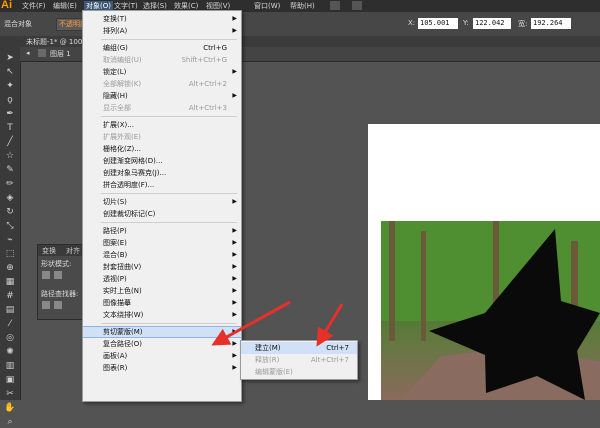  I want to click on hand-tool-icon: ✋, so click(10, 408).